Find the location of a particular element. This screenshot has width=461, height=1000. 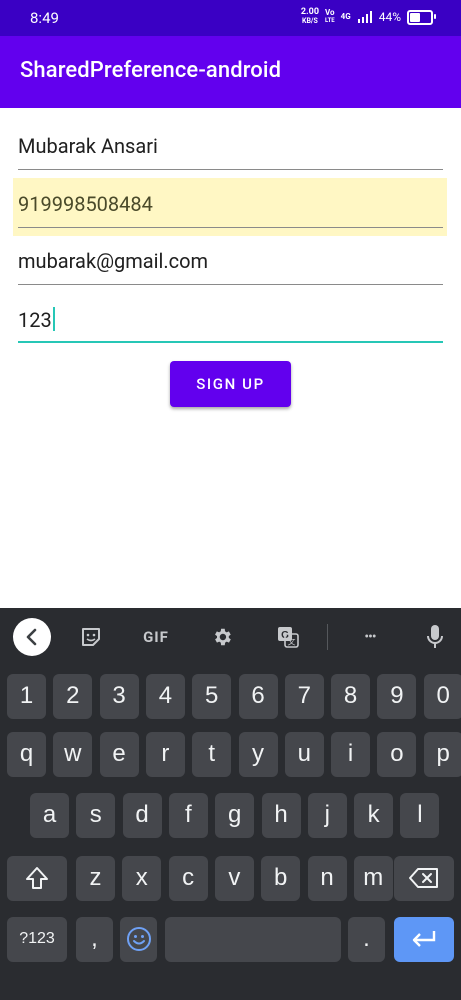

status-bar: 8:49 2.00 KB/S Vo LTE 4G 44% is located at coordinates (230, 18).